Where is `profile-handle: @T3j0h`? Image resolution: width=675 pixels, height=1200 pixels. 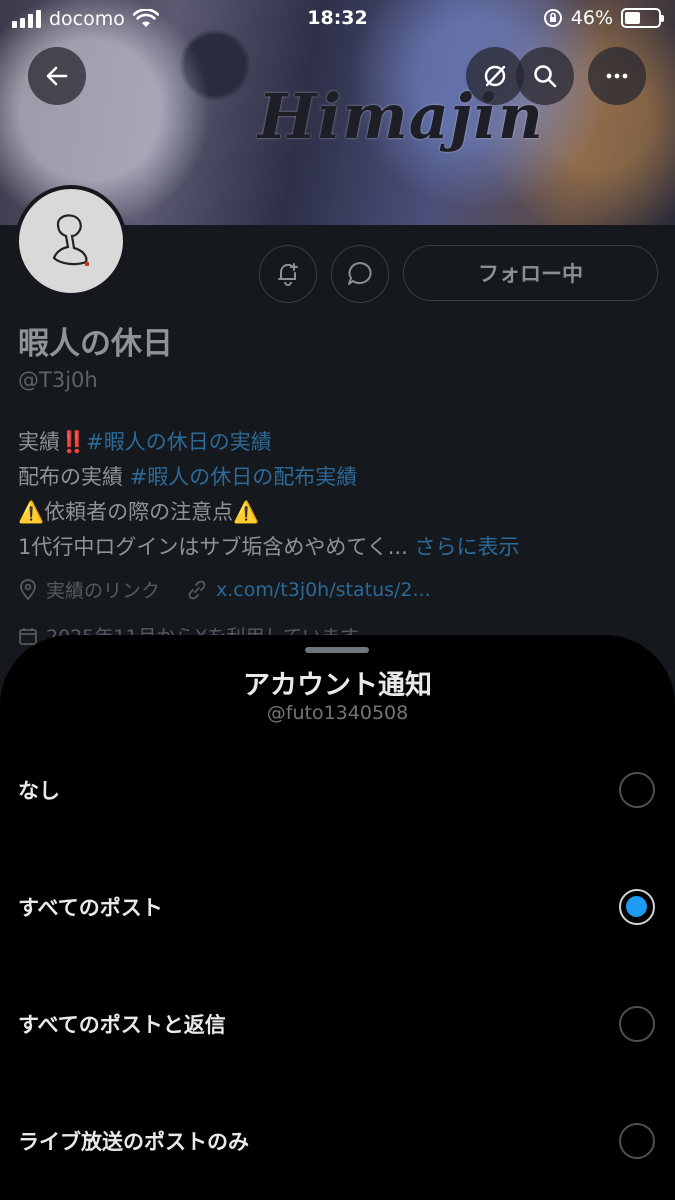
profile-handle: @T3j0h is located at coordinates (58, 380).